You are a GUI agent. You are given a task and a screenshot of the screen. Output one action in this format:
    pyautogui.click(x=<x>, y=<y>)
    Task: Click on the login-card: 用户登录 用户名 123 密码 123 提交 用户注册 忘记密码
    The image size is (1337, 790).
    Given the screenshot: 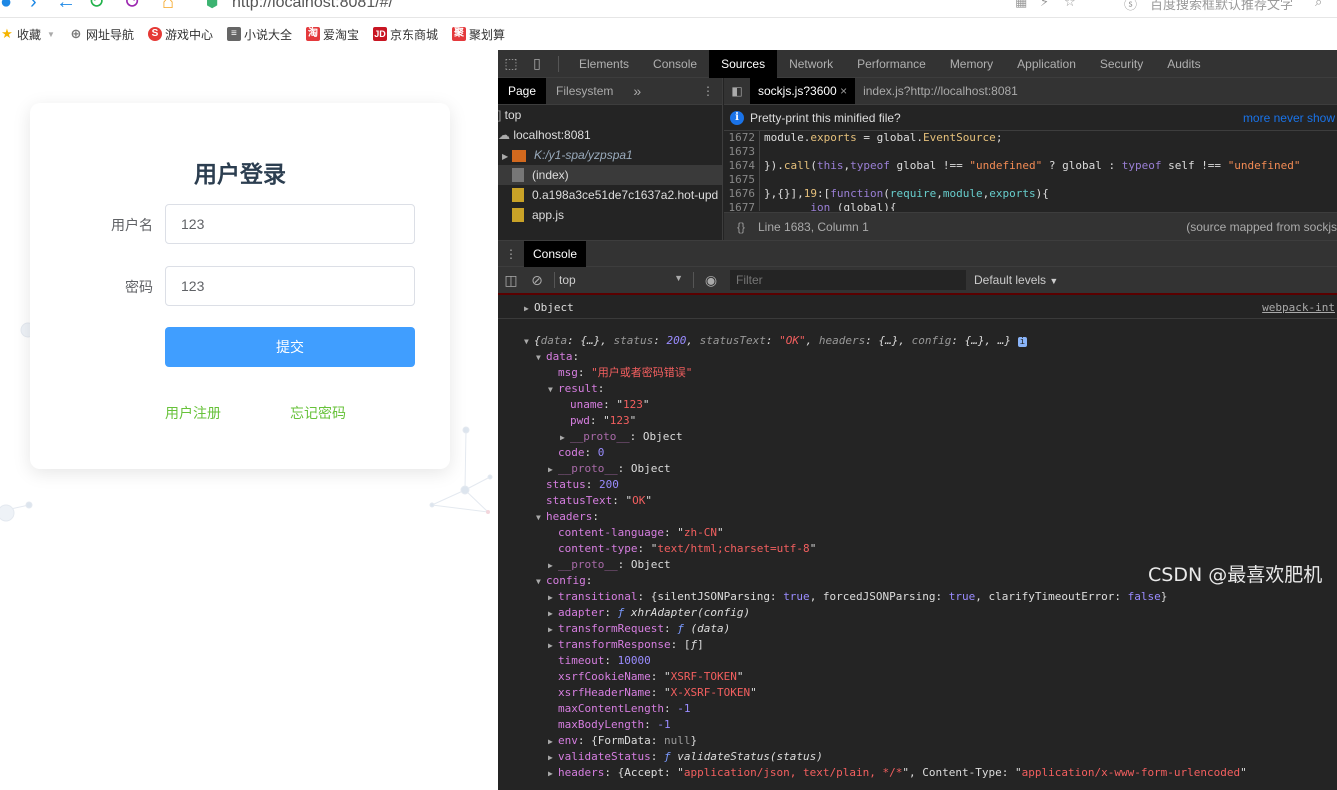 What is the action you would take?
    pyautogui.click(x=240, y=286)
    